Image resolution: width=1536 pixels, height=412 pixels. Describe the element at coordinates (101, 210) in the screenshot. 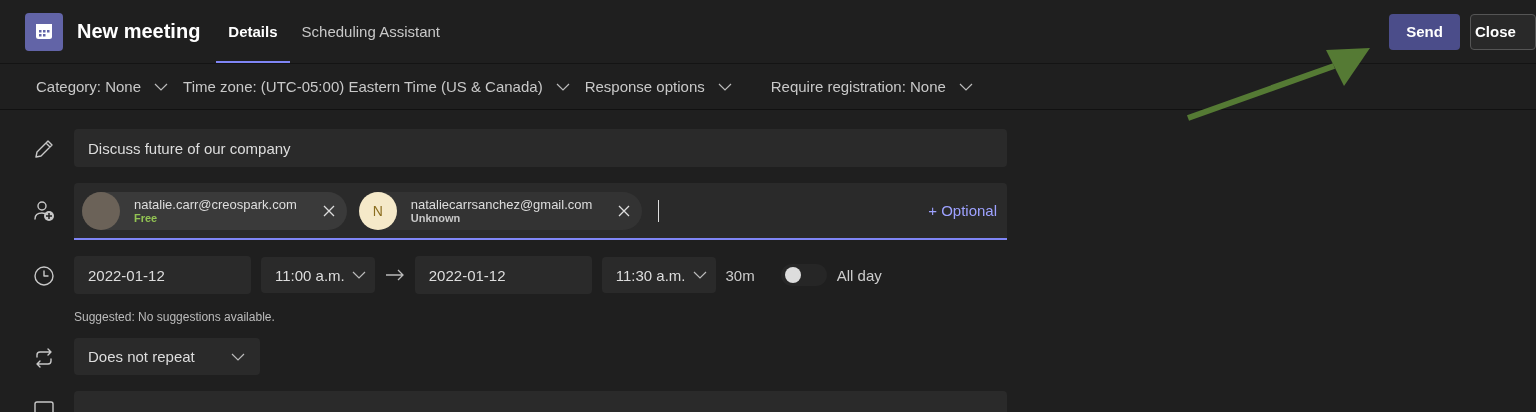

I see `photo-placeholder` at that location.